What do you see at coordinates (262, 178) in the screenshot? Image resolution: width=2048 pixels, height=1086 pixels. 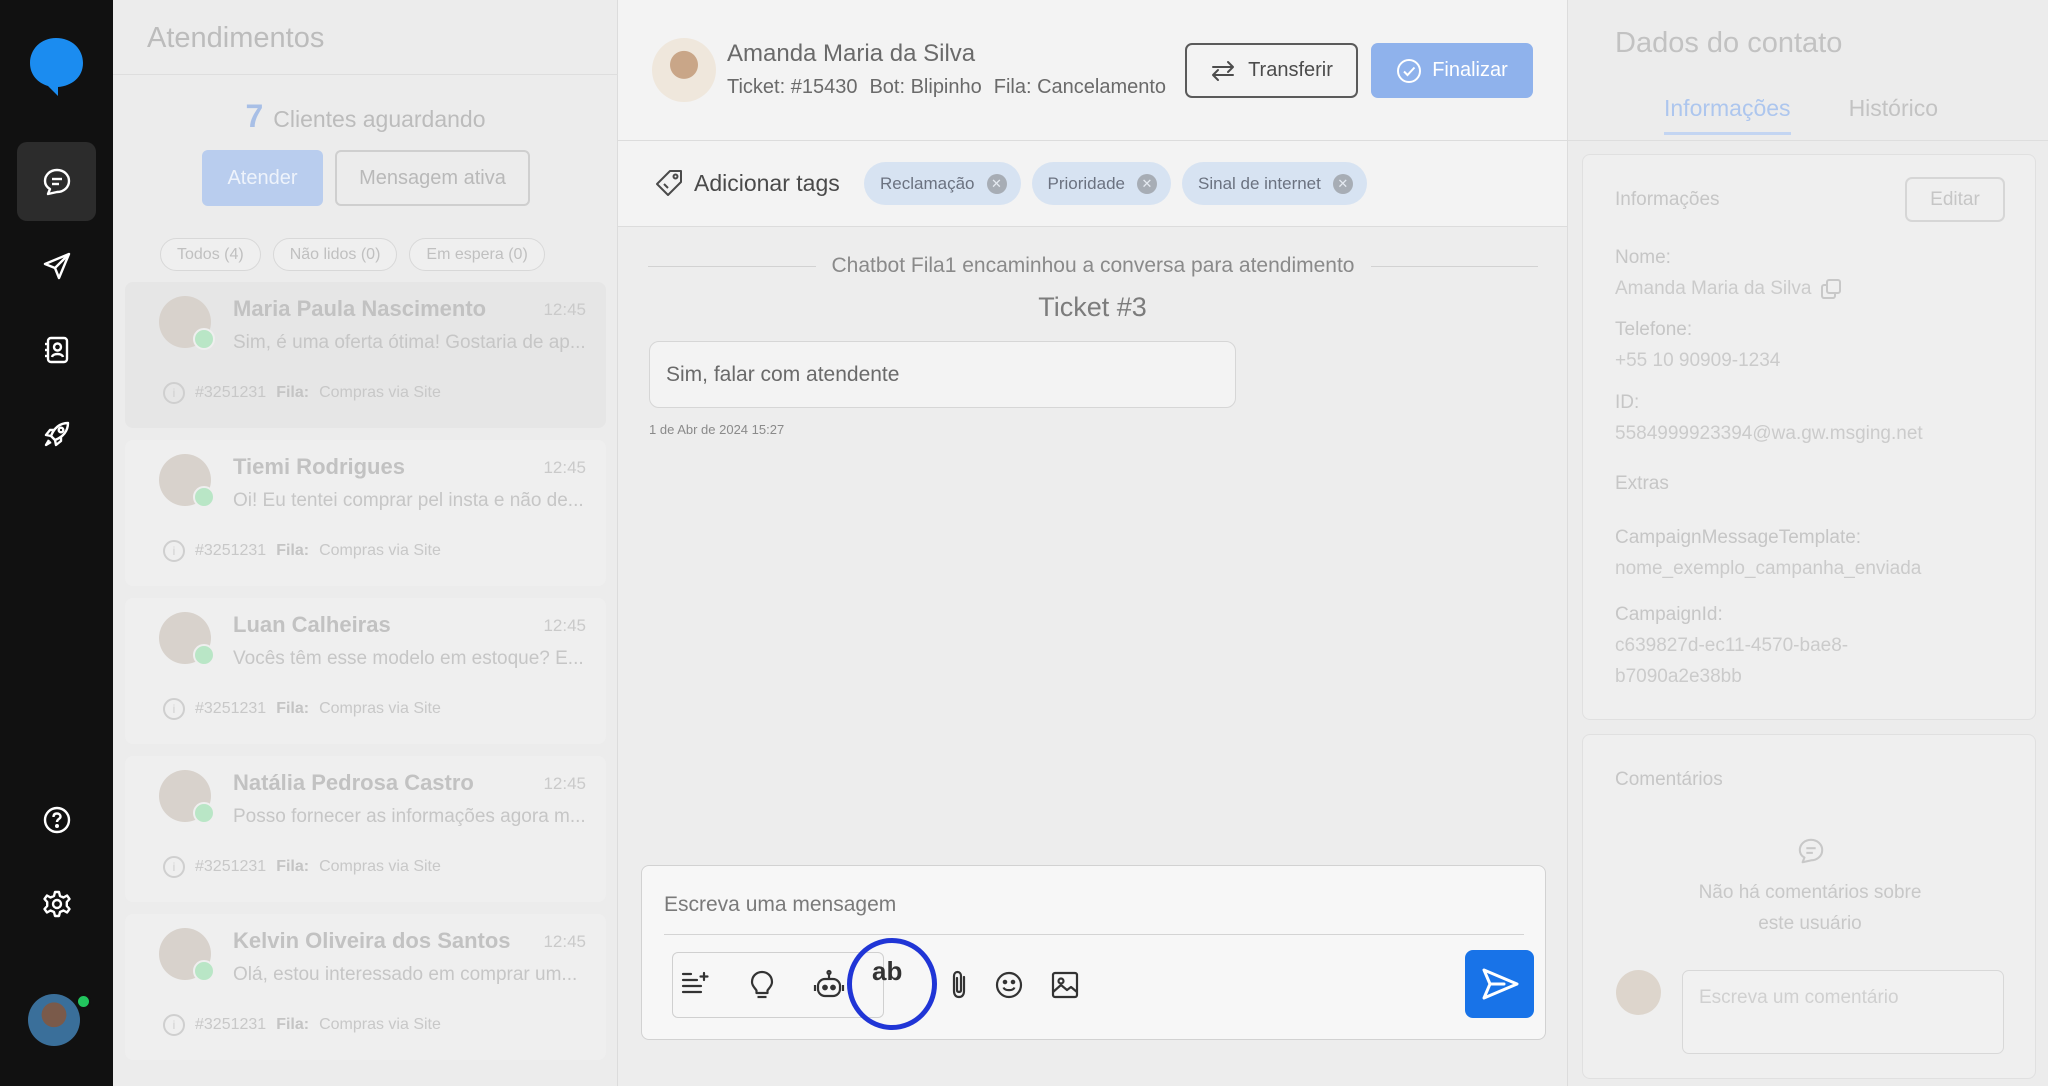 I see `attend-button: Atender` at bounding box center [262, 178].